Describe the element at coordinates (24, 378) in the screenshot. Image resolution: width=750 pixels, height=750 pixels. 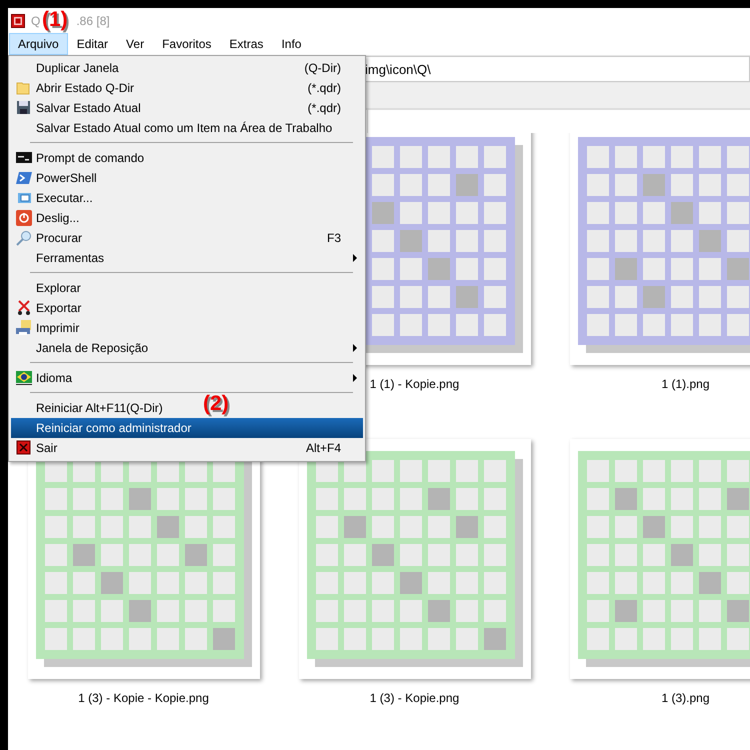
I see `flag-icon` at that location.